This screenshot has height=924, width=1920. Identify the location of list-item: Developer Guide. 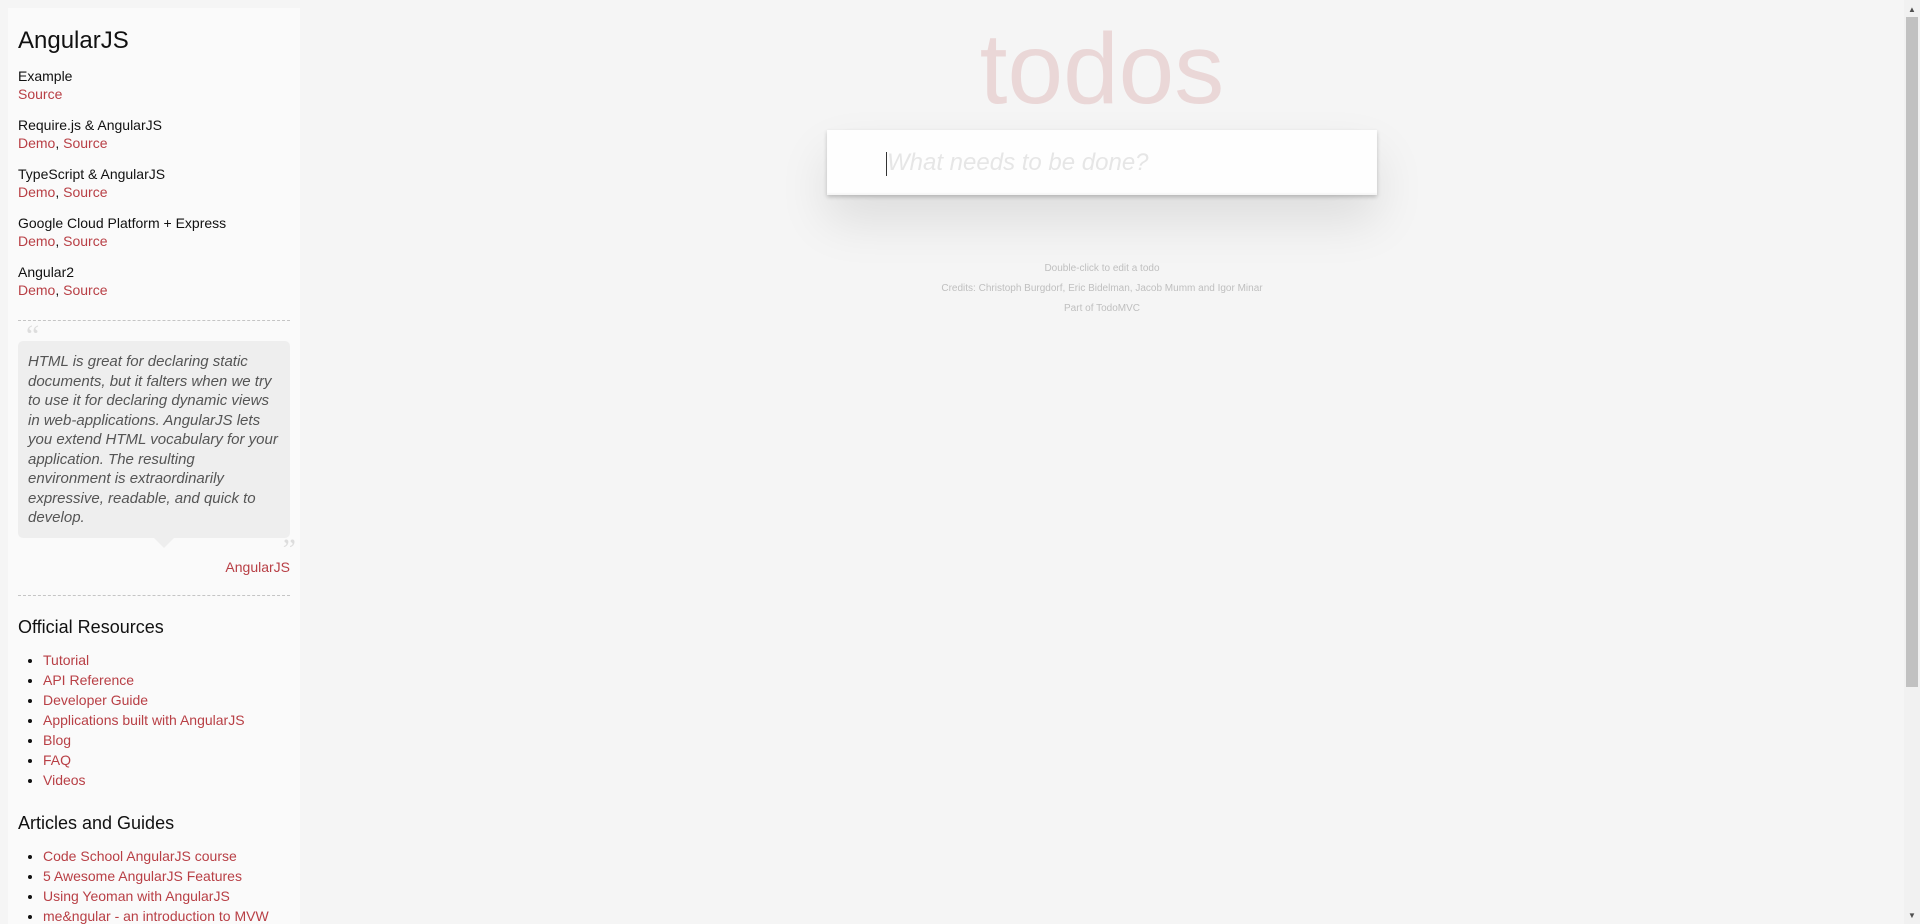
(166, 700).